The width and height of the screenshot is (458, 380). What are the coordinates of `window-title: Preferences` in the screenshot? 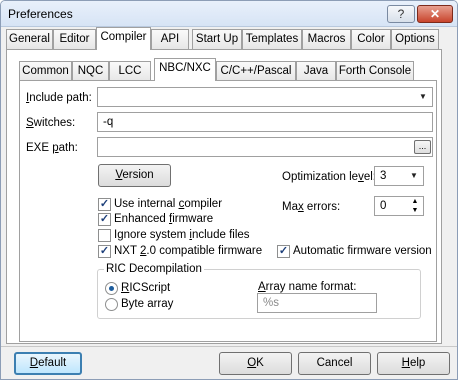 It's located at (40, 14).